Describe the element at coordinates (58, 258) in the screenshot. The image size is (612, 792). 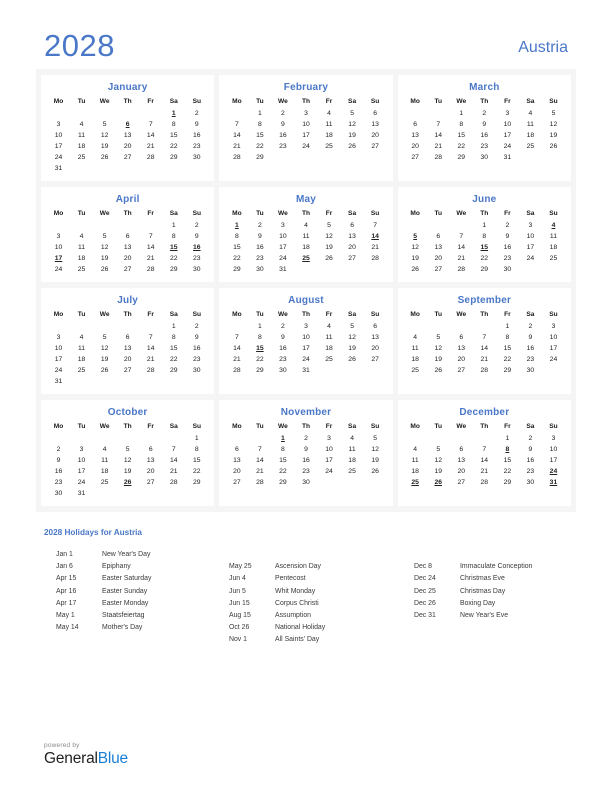
I see `day-cell-holiday: 17` at that location.